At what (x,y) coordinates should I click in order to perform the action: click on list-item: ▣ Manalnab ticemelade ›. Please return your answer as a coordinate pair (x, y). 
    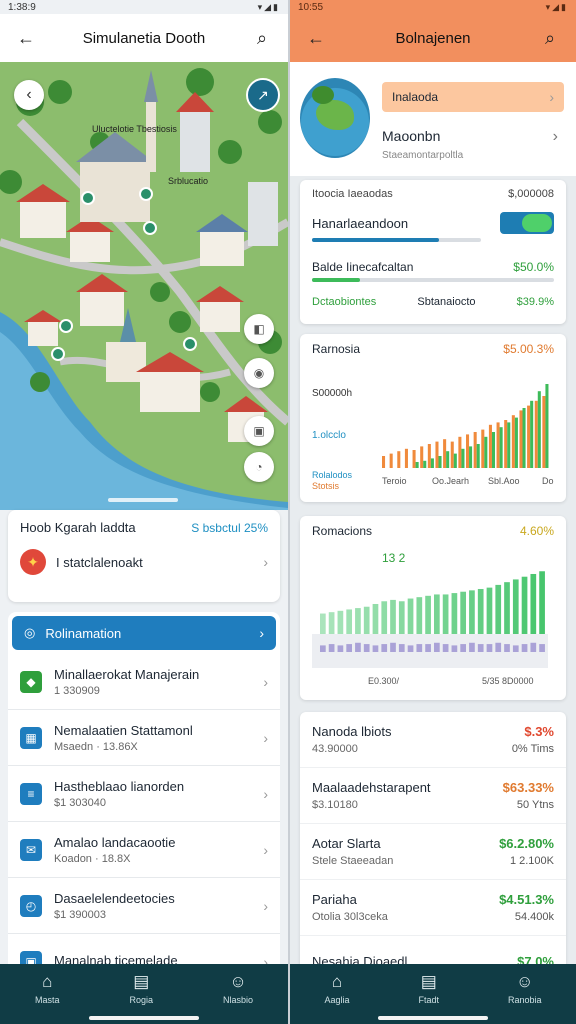
    Looking at the image, I should click on (144, 949).